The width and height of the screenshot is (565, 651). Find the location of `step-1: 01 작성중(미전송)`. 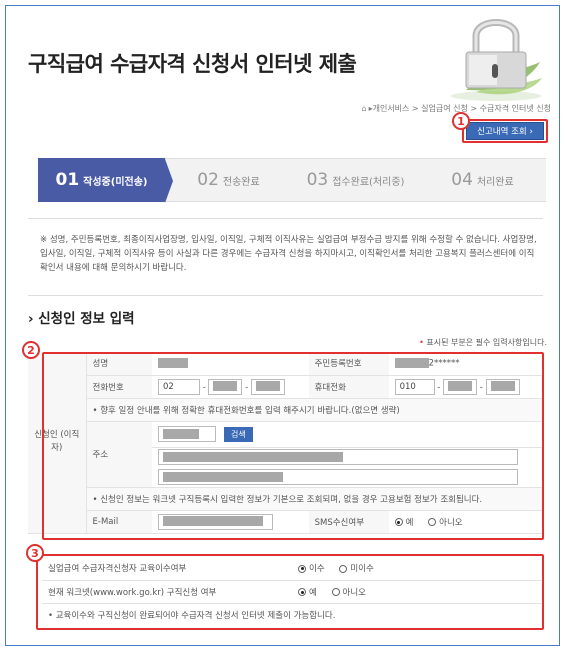

step-1: 01 작성중(미전송) is located at coordinates (105, 180).